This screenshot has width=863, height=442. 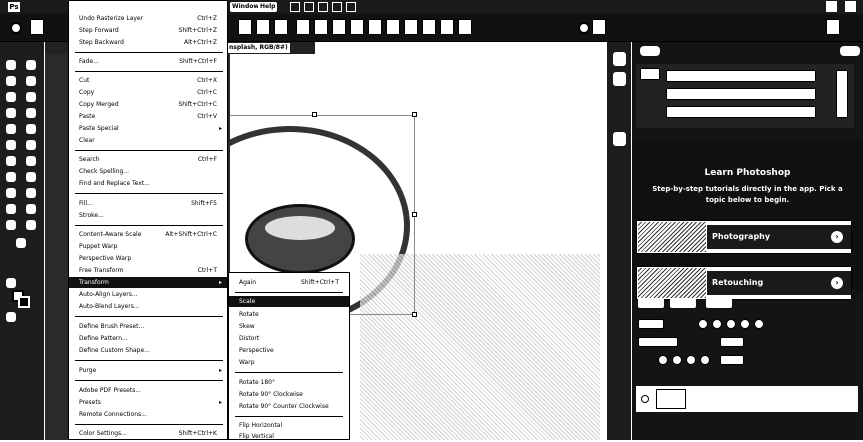 I want to click on distribute-h-icon, so click(x=339, y=27).